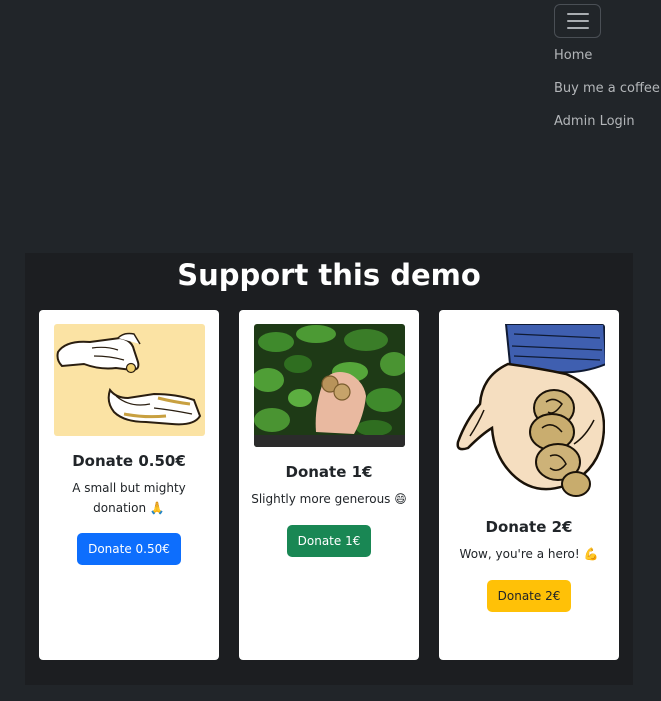 Image resolution: width=661 pixels, height=701 pixels. What do you see at coordinates (129, 549) in the screenshot?
I see `donate-050-button: Donate 0.50€` at bounding box center [129, 549].